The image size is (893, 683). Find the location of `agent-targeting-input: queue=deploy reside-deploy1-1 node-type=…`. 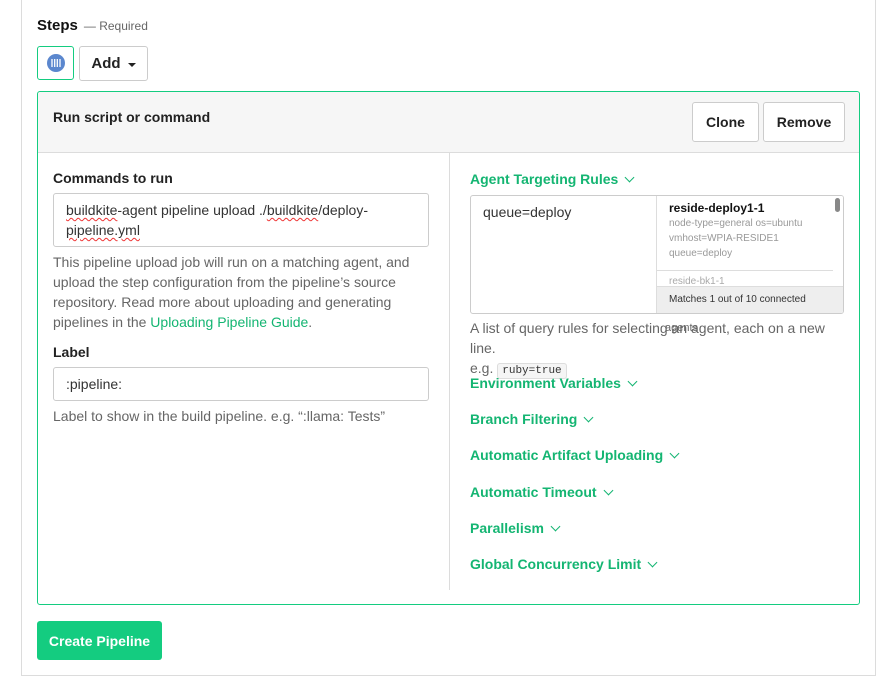

agent-targeting-input: queue=deploy reside-deploy1-1 node-type=… is located at coordinates (657, 254).